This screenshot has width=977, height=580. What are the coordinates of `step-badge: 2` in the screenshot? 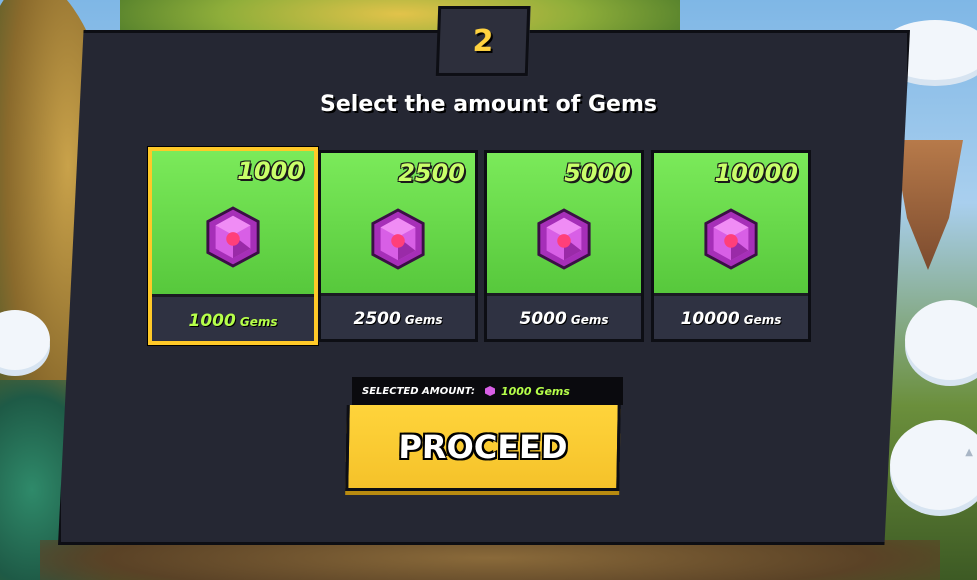 It's located at (483, 41).